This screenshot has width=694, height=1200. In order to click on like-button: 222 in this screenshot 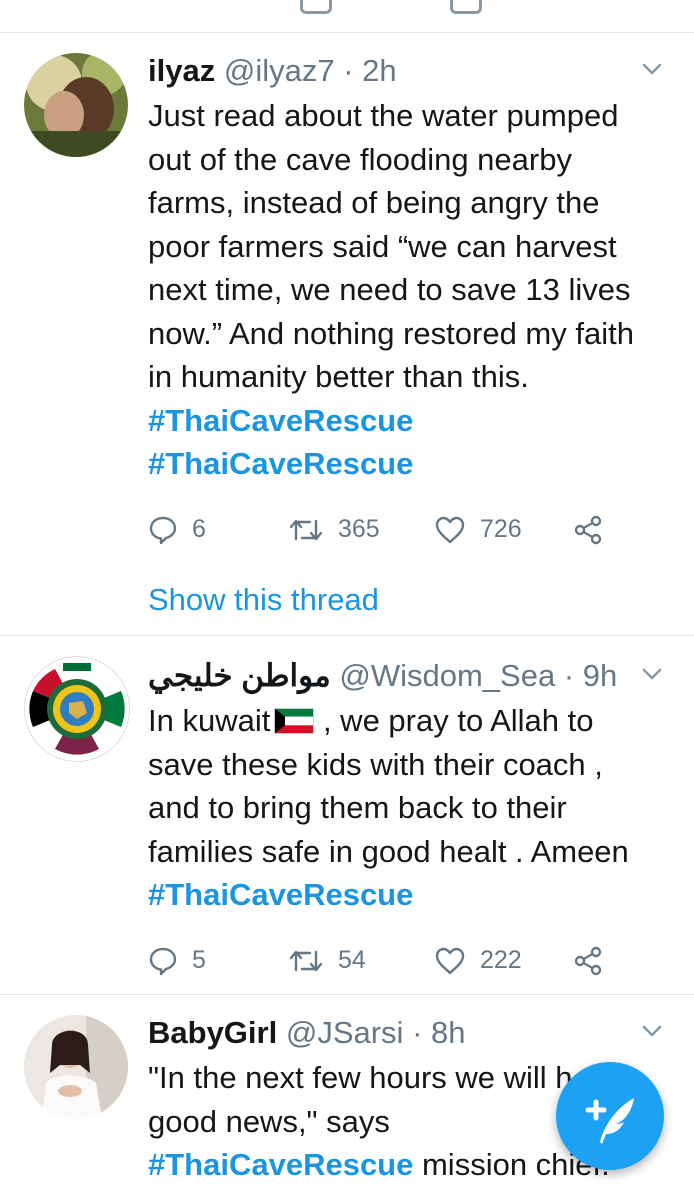, I will do `click(478, 961)`.